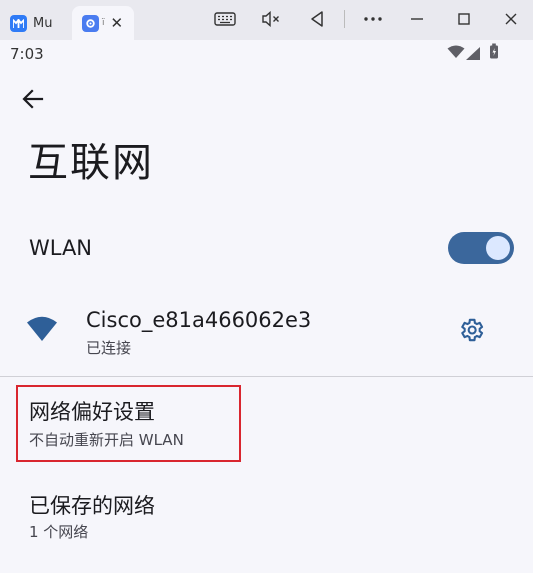 The width and height of the screenshot is (533, 573). I want to click on maximize-icon, so click(464, 19).